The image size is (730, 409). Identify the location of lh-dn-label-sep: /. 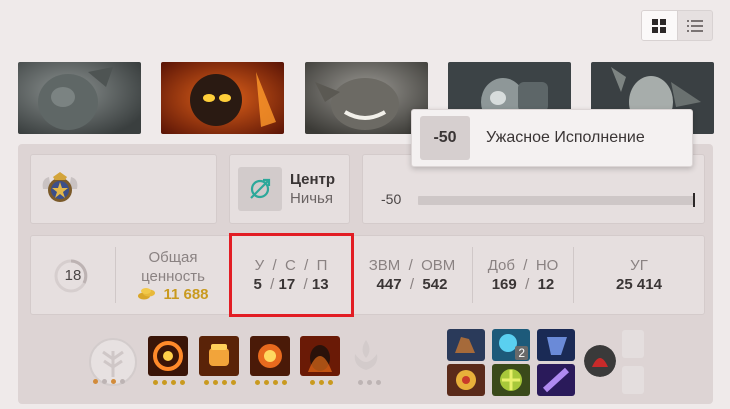
(525, 265).